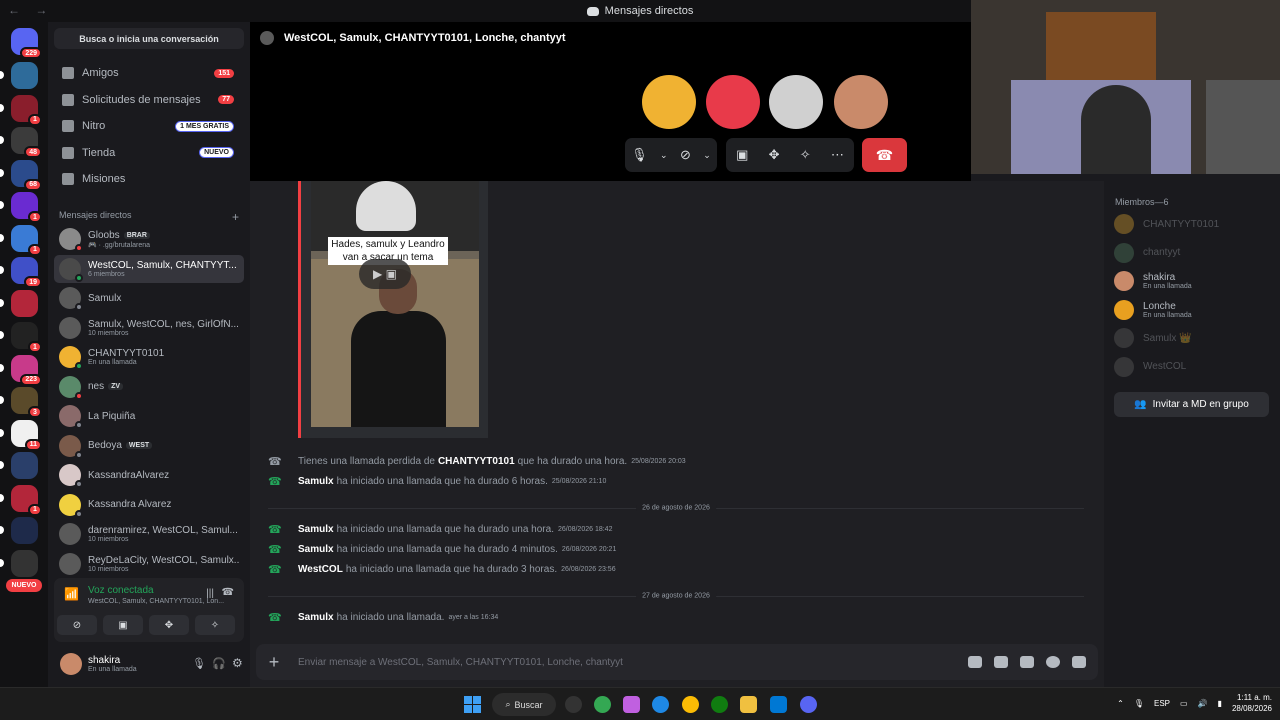 The image size is (1280, 720). I want to click on server-icon: 223, so click(21, 370).